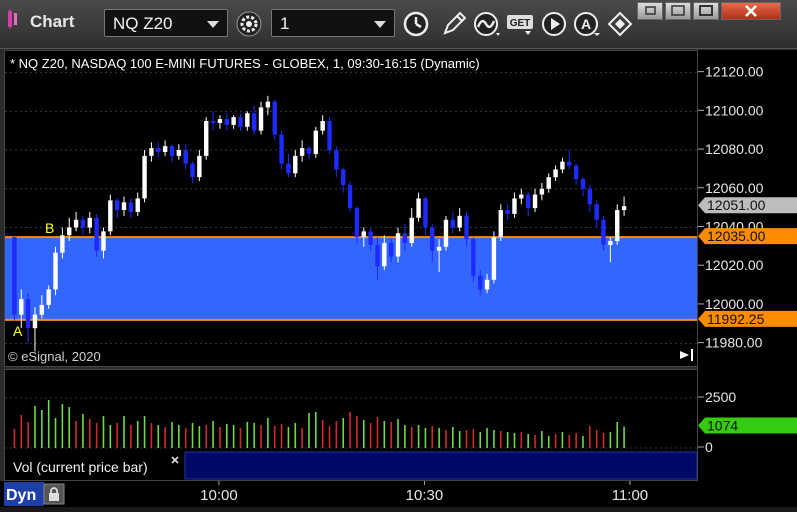 Image resolution: width=797 pixels, height=512 pixels. Describe the element at coordinates (587, 24) in the screenshot. I see `alert-icon: A` at that location.